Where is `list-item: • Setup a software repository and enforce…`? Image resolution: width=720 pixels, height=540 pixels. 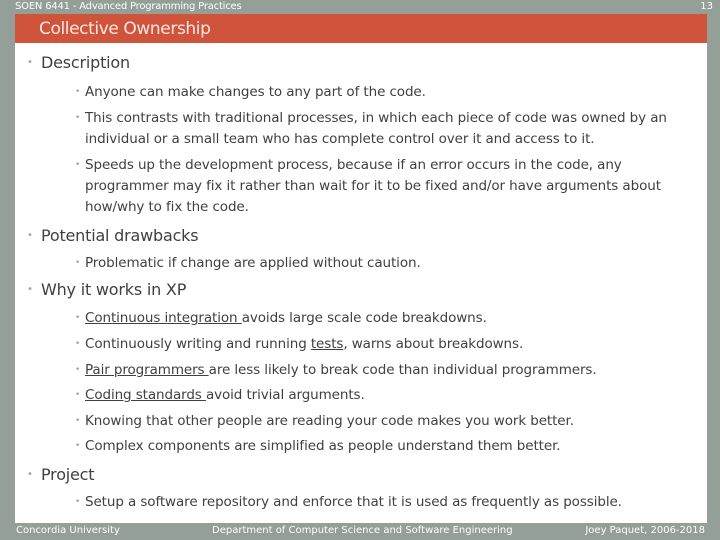 list-item: • Setup a software repository and enforce… is located at coordinates (385, 502).